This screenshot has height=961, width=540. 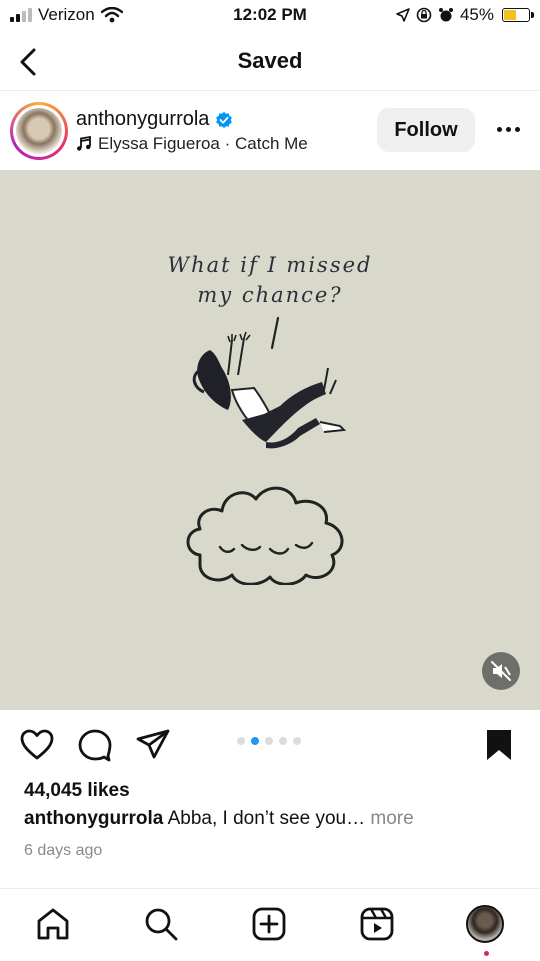 I want to click on audio-attribution: Elyssa Figueroa · Catch Me, so click(x=192, y=144).